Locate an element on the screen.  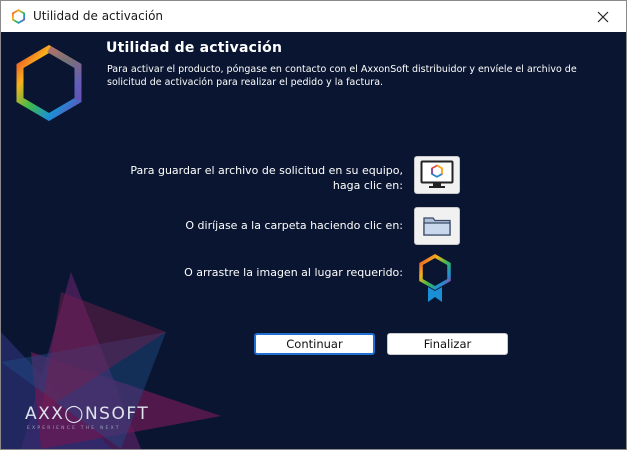
open-folder-button is located at coordinates (437, 226).